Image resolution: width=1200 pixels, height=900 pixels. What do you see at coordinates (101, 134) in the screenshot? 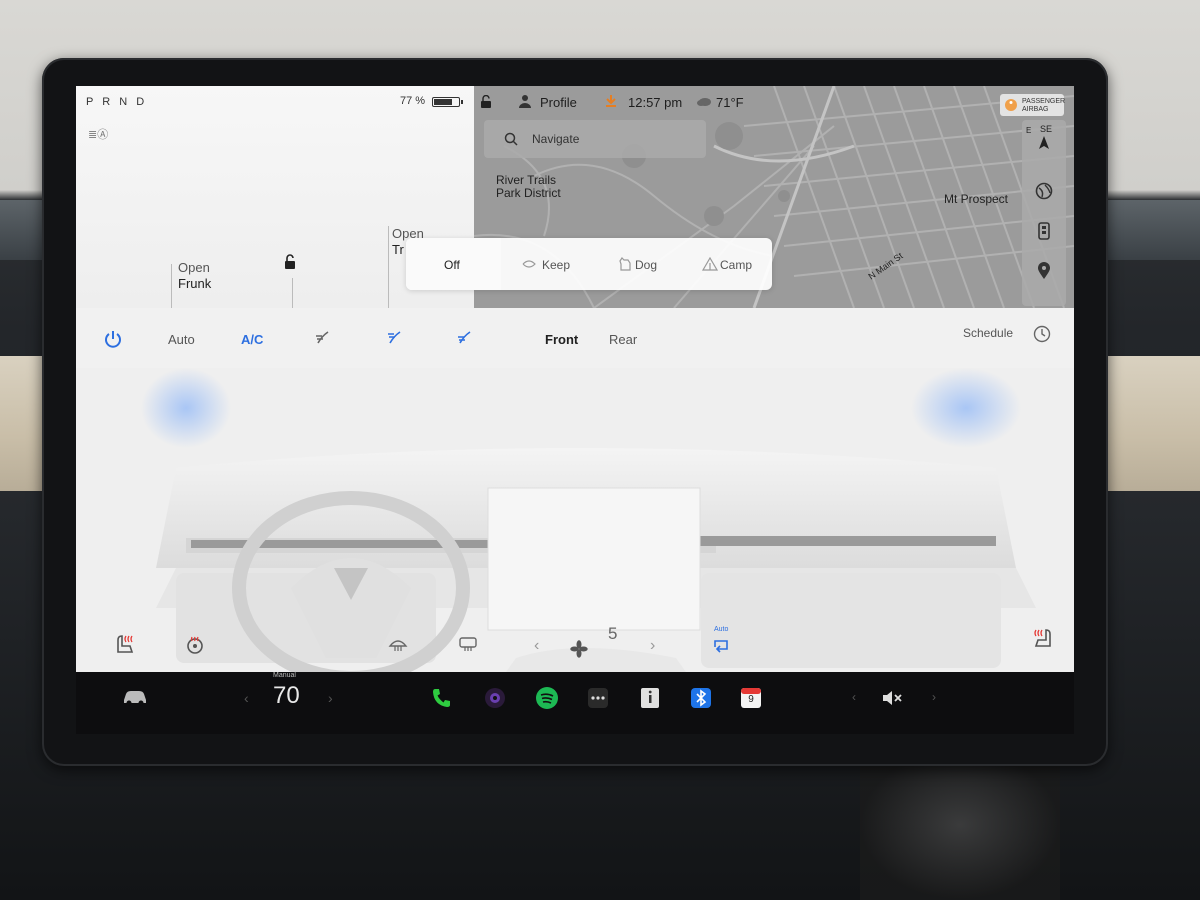
I see `auto-headlights-icon: ≣Ⓐ` at bounding box center [101, 134].